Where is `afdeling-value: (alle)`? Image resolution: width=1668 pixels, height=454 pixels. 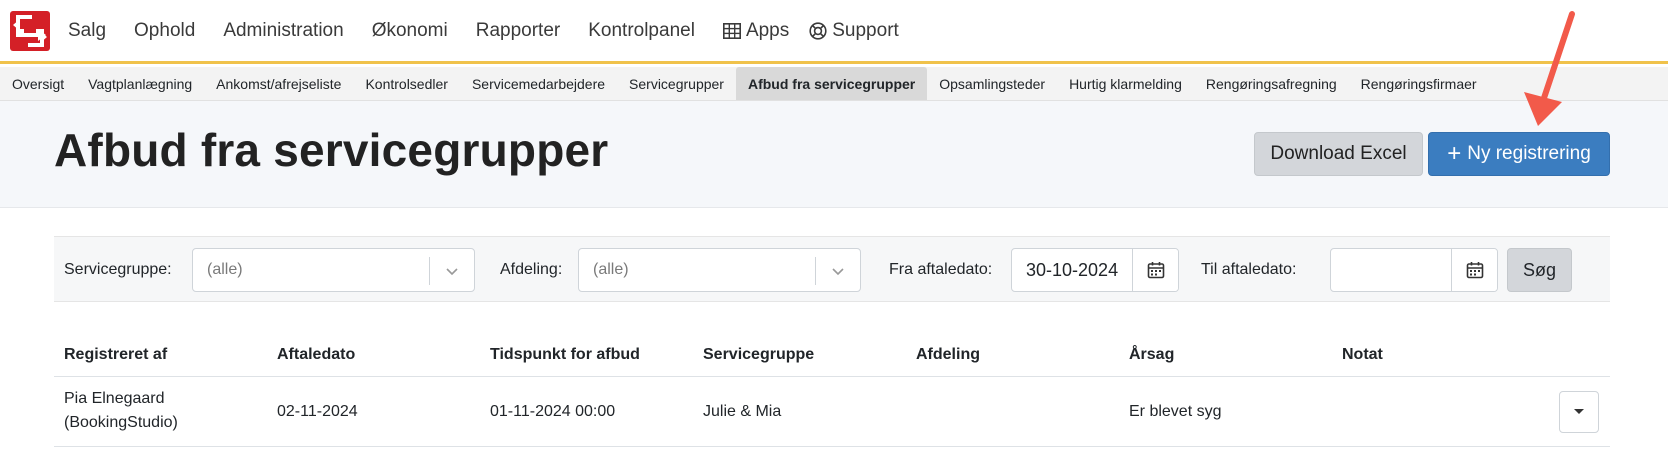
afdeling-value: (alle) is located at coordinates (611, 269).